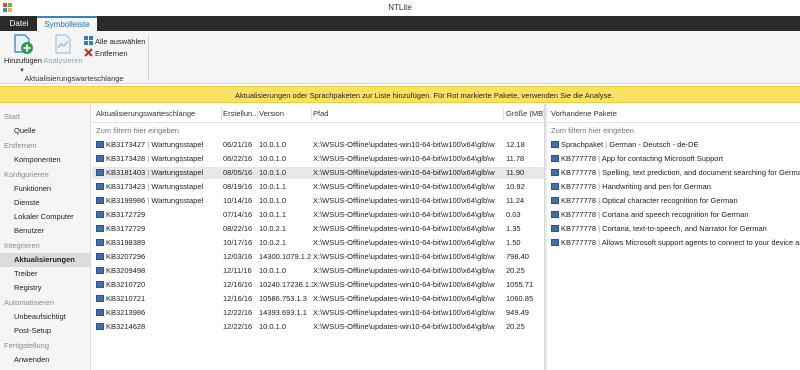 The width and height of the screenshot is (800, 370). What do you see at coordinates (45, 160) in the screenshot?
I see `sidebar-item: Komponenten` at bounding box center [45, 160].